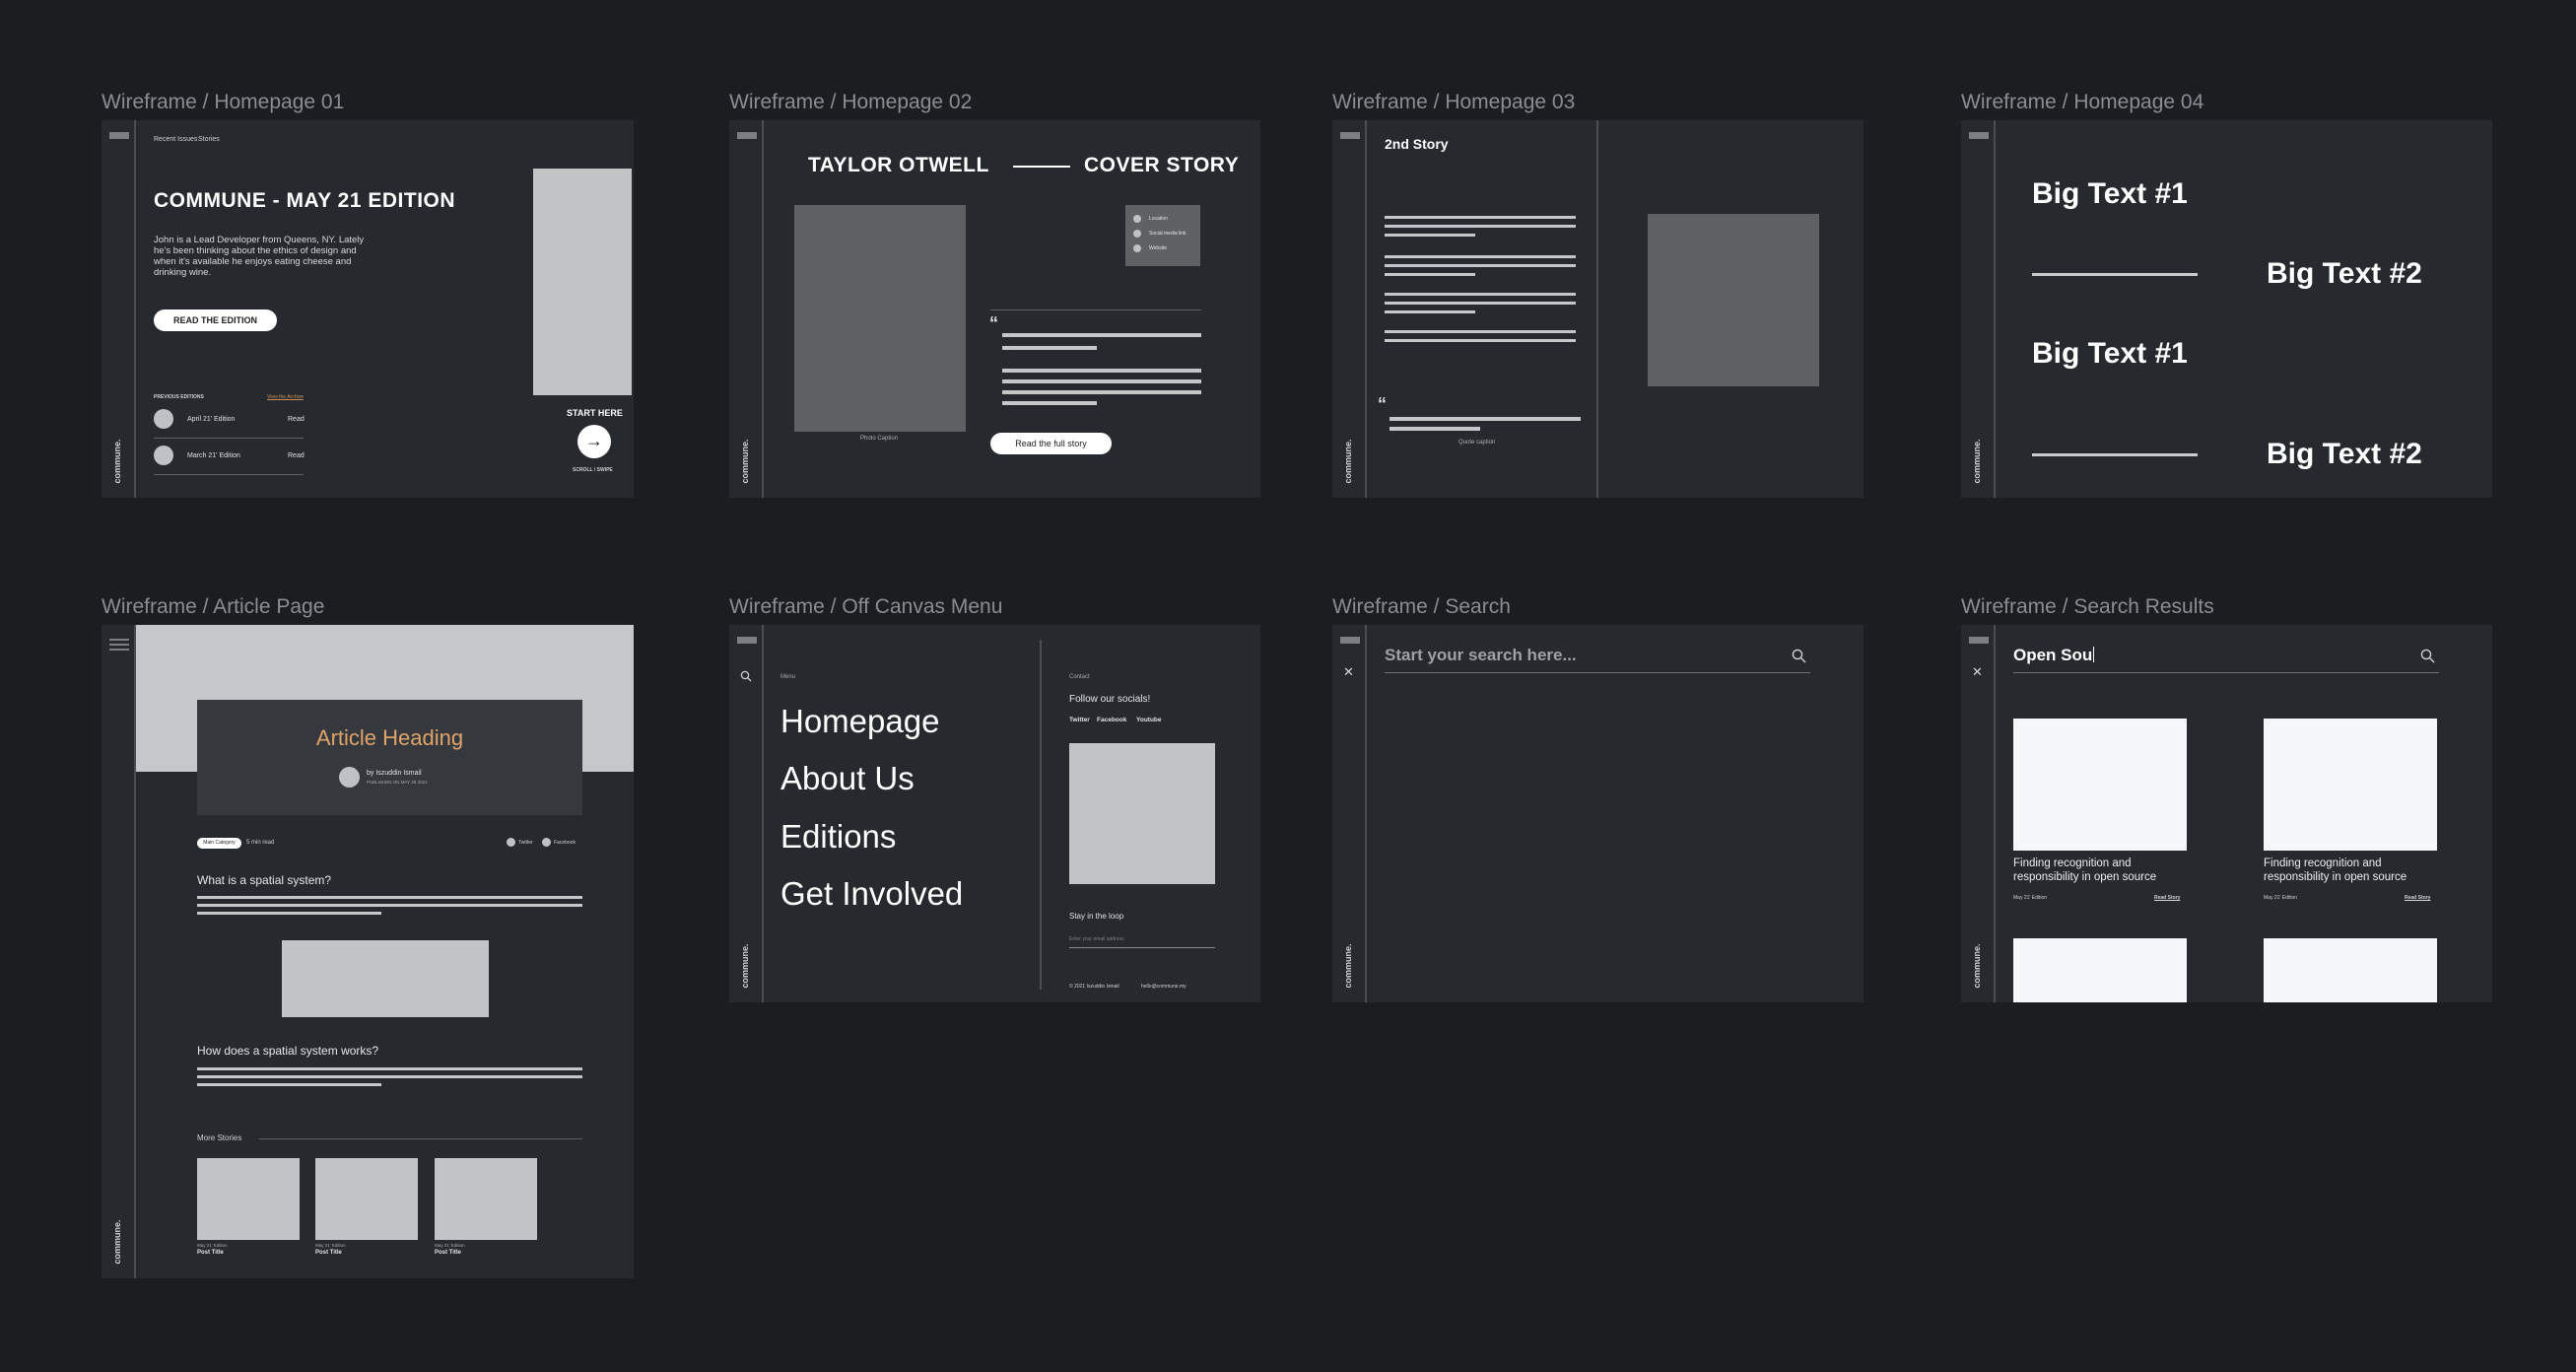 The image size is (2576, 1372). I want to click on view-archive-link: View the Archive, so click(285, 397).